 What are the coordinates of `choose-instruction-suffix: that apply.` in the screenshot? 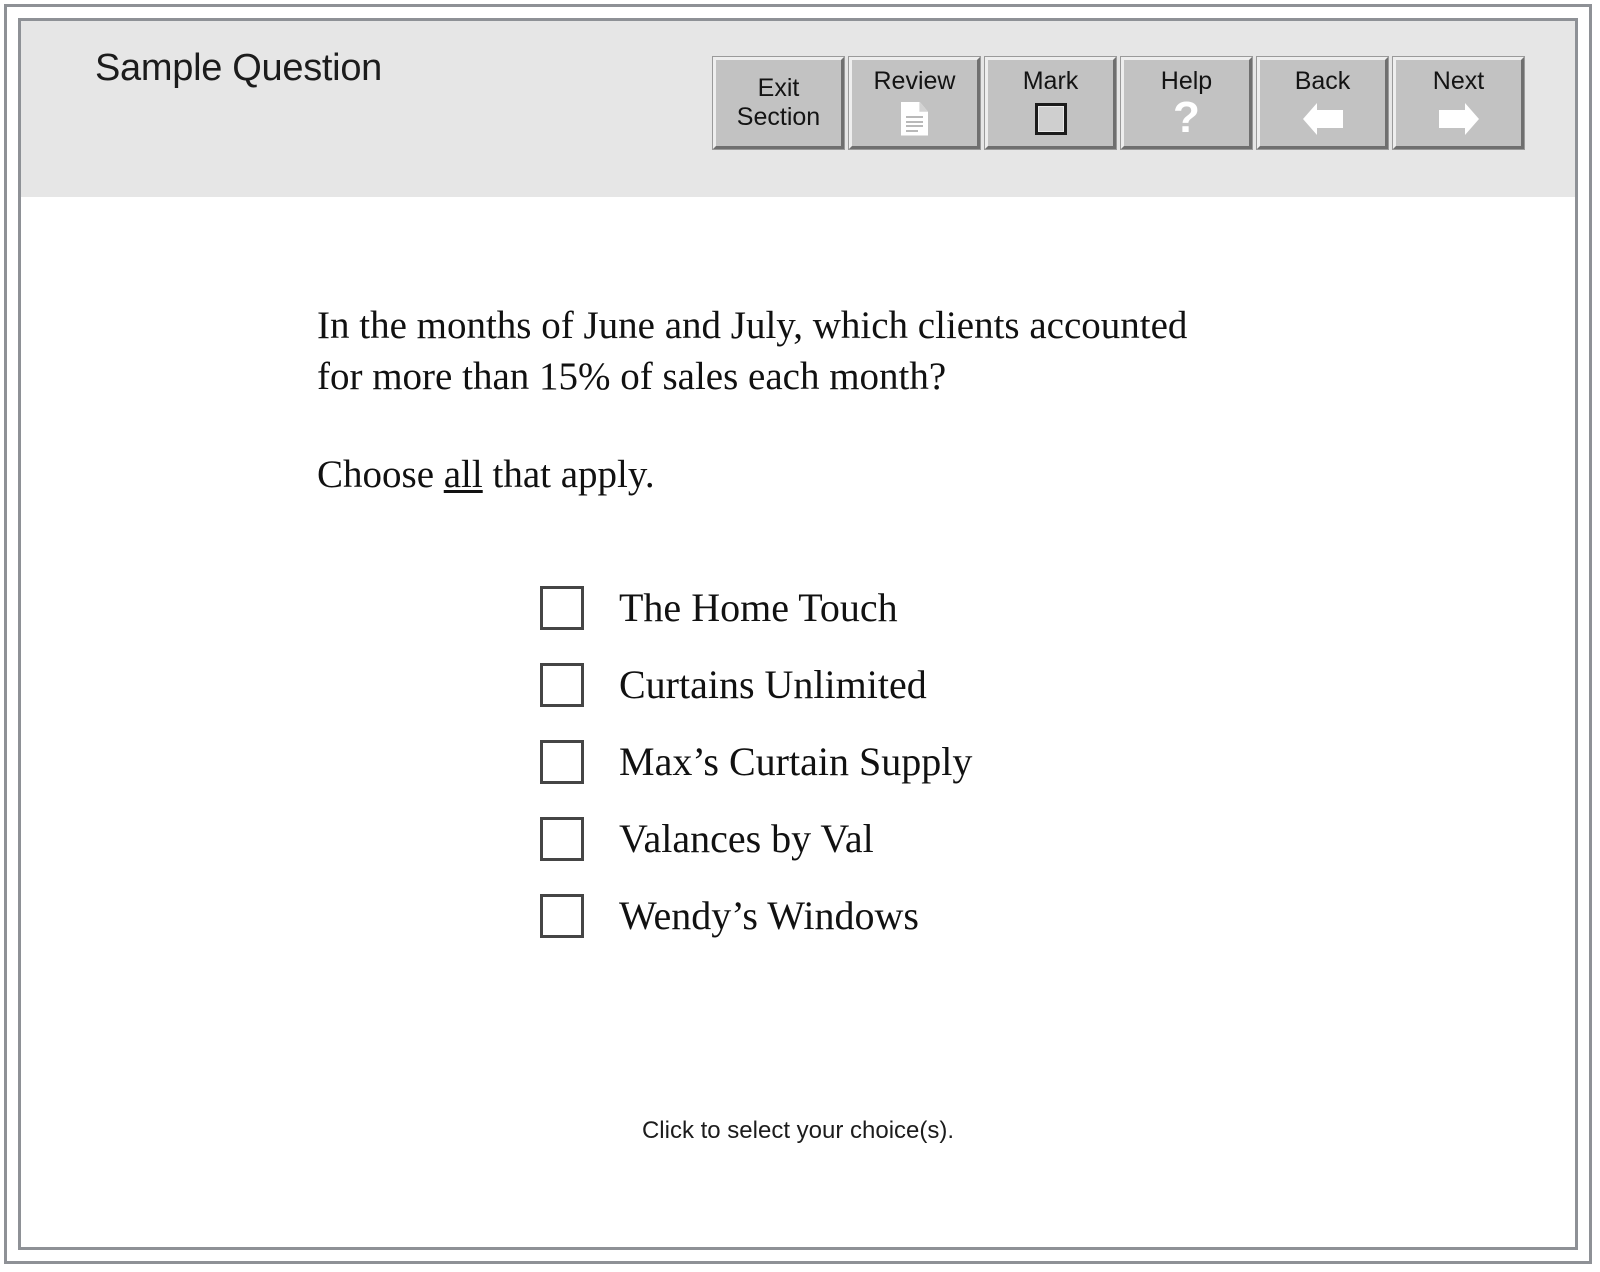 It's located at (568, 475).